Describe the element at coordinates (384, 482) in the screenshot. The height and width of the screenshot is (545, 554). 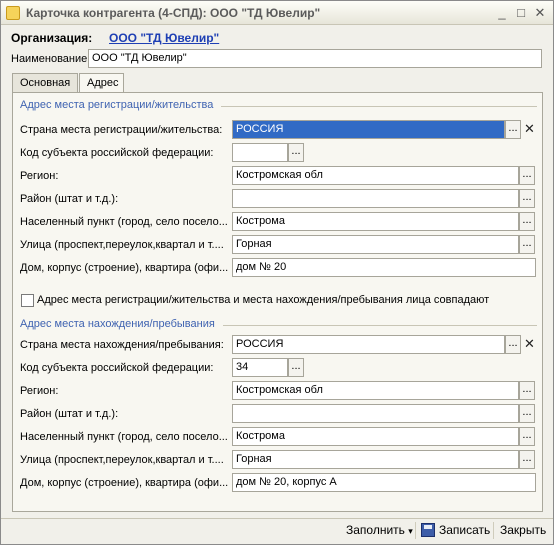
I see `loc-house-field: дом № 20, корпус А` at that location.